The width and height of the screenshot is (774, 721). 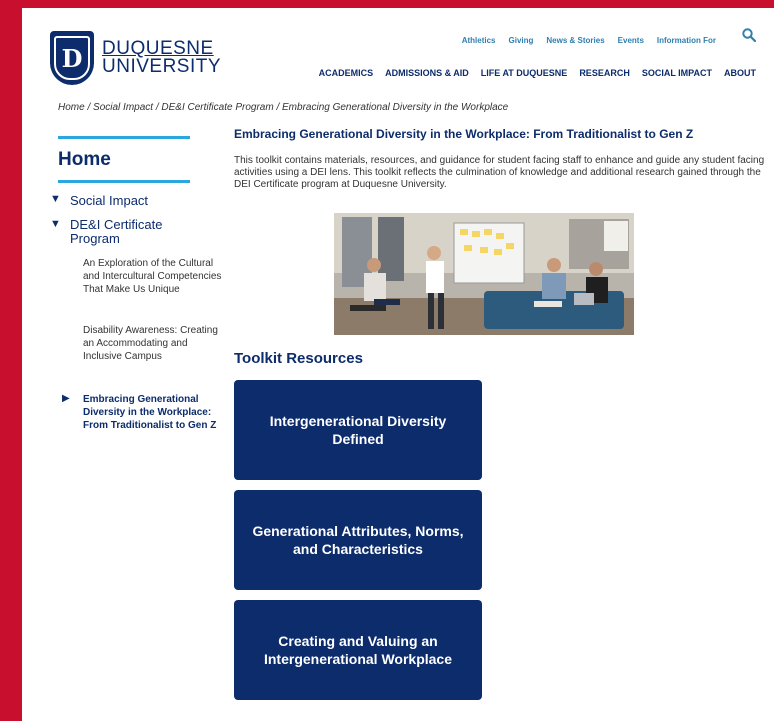 I want to click on breadcrumb-social-impact: Social Impact, so click(x=123, y=107).